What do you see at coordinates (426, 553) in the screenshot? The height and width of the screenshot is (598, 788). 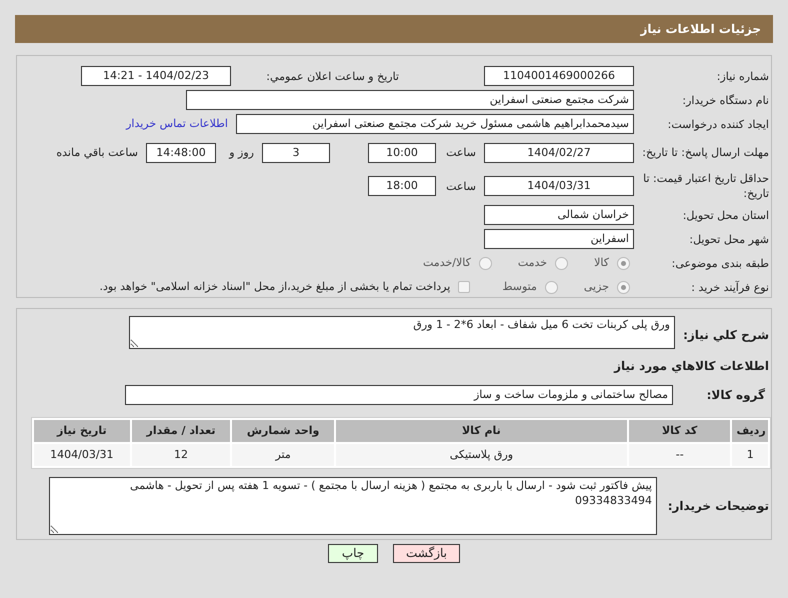 I see `back-button: بازگشت` at bounding box center [426, 553].